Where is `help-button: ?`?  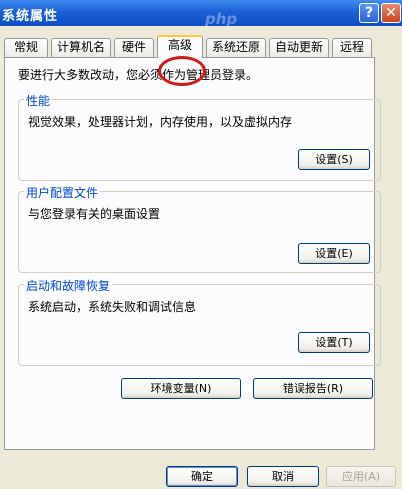
help-button: ? is located at coordinates (369, 13).